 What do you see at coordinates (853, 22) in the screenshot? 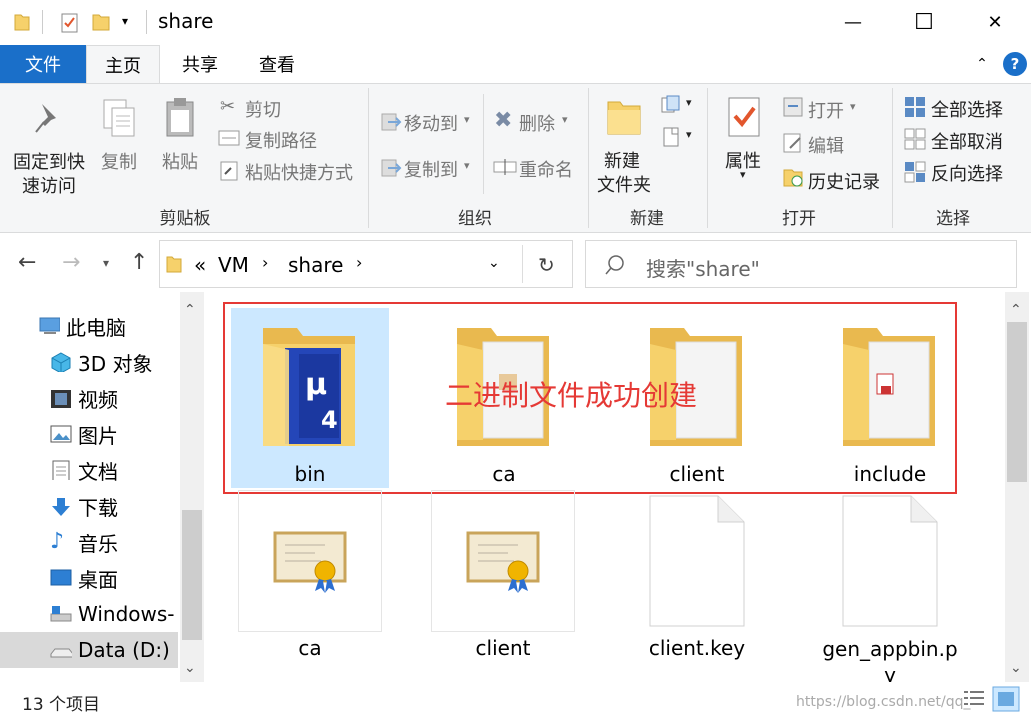
I see `minimize-button: —` at bounding box center [853, 22].